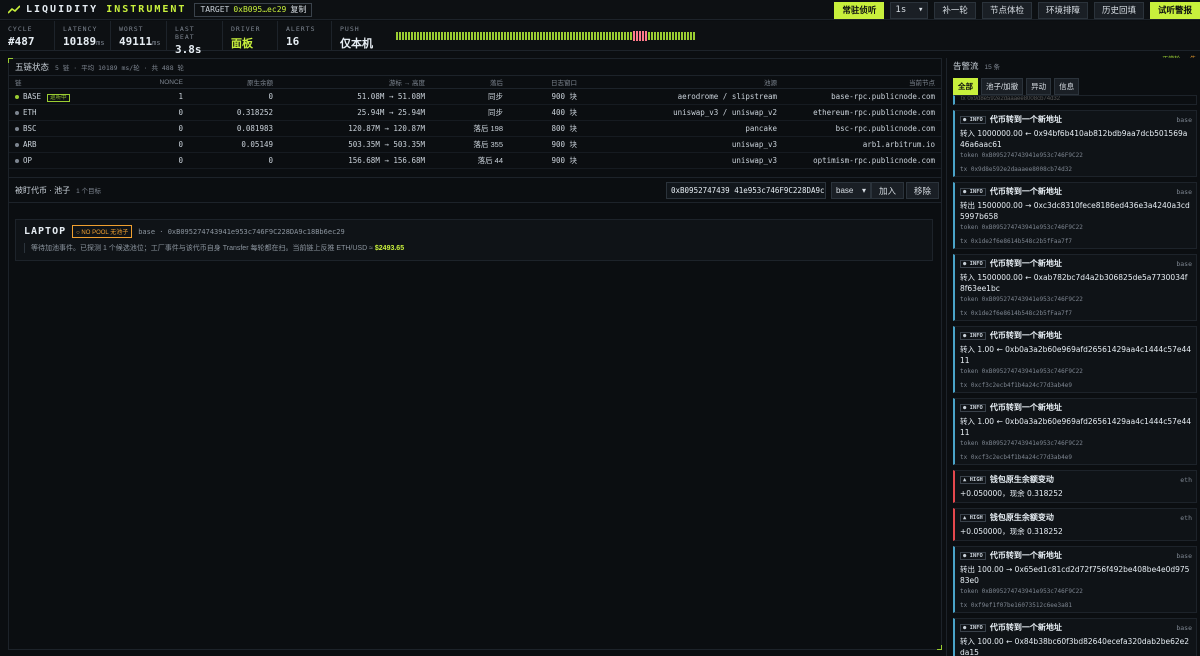  I want to click on stat-cycle: CYCLE #487, so click(27, 35).